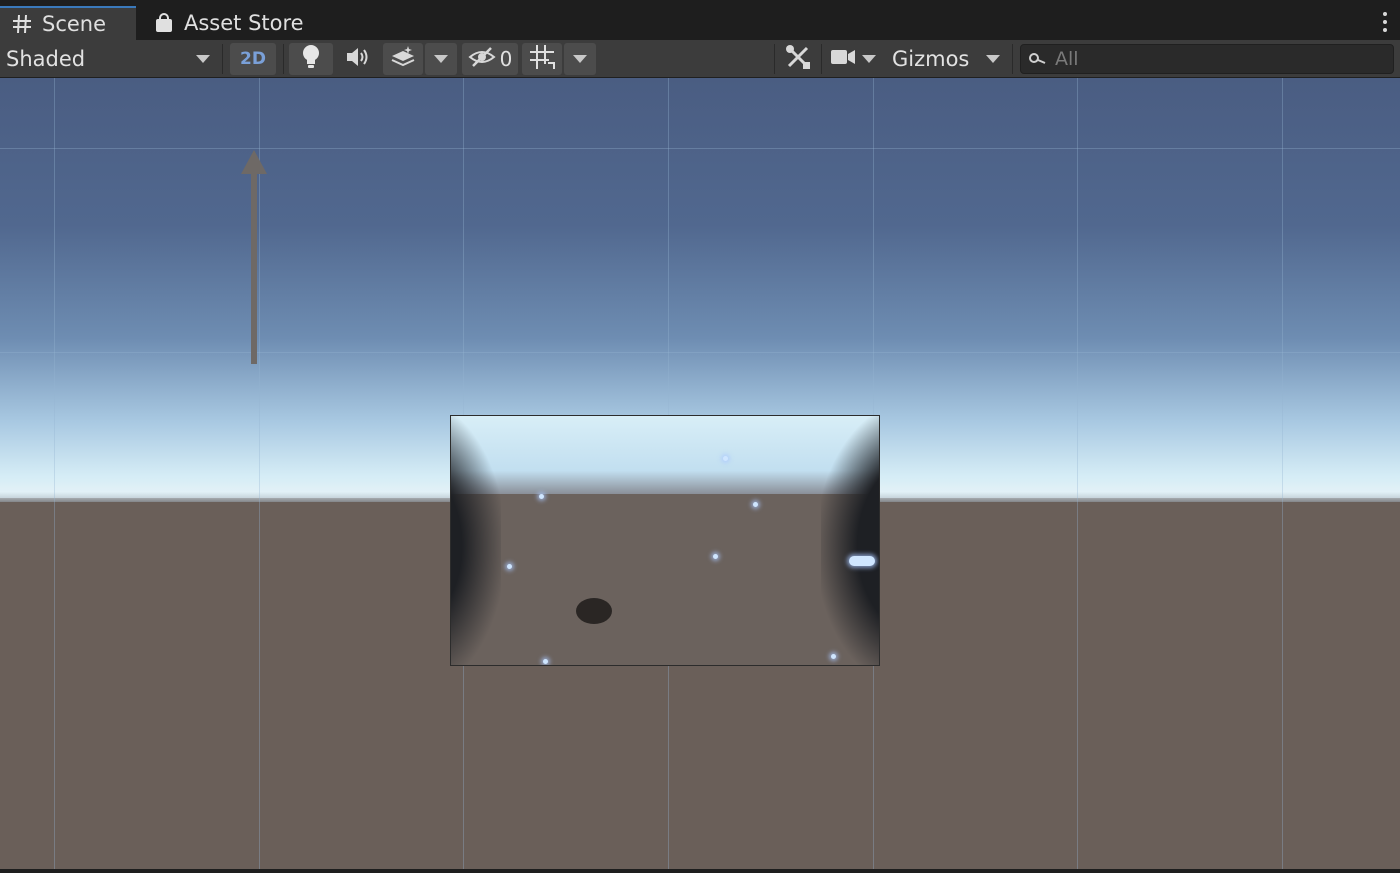 The width and height of the screenshot is (1400, 873). I want to click on window-tab-bar: Scene Asset Store, so click(700, 20).